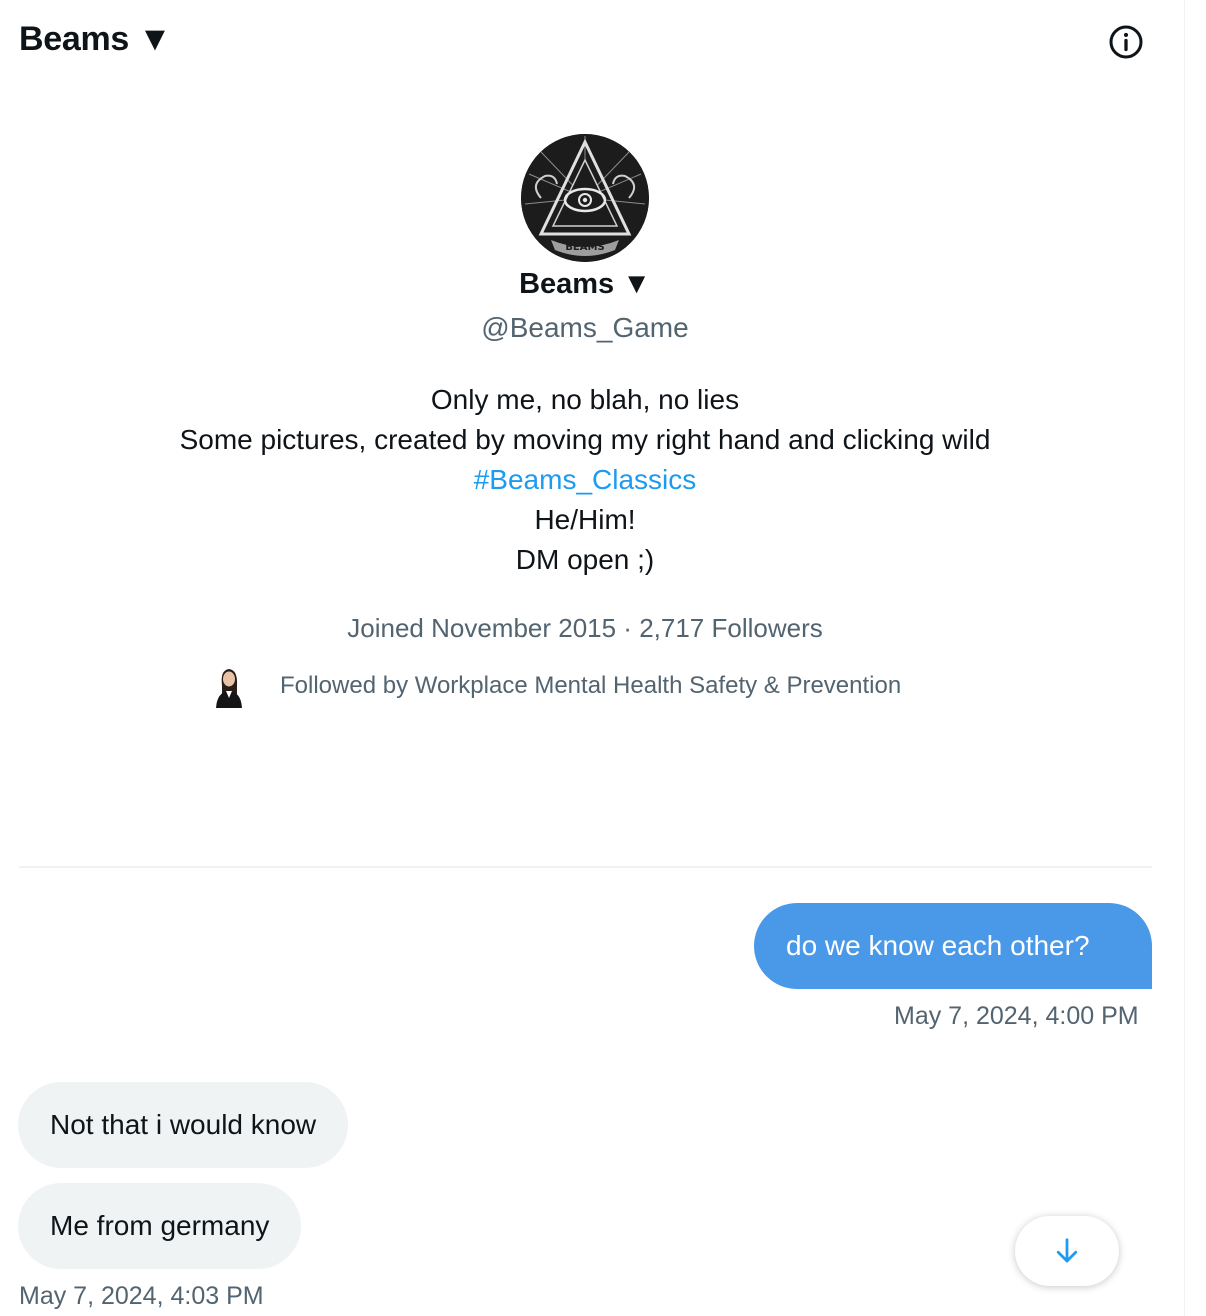 The height and width of the screenshot is (1316, 1206). What do you see at coordinates (183, 1125) in the screenshot?
I see `message-bubble-incoming: Not that i would know` at bounding box center [183, 1125].